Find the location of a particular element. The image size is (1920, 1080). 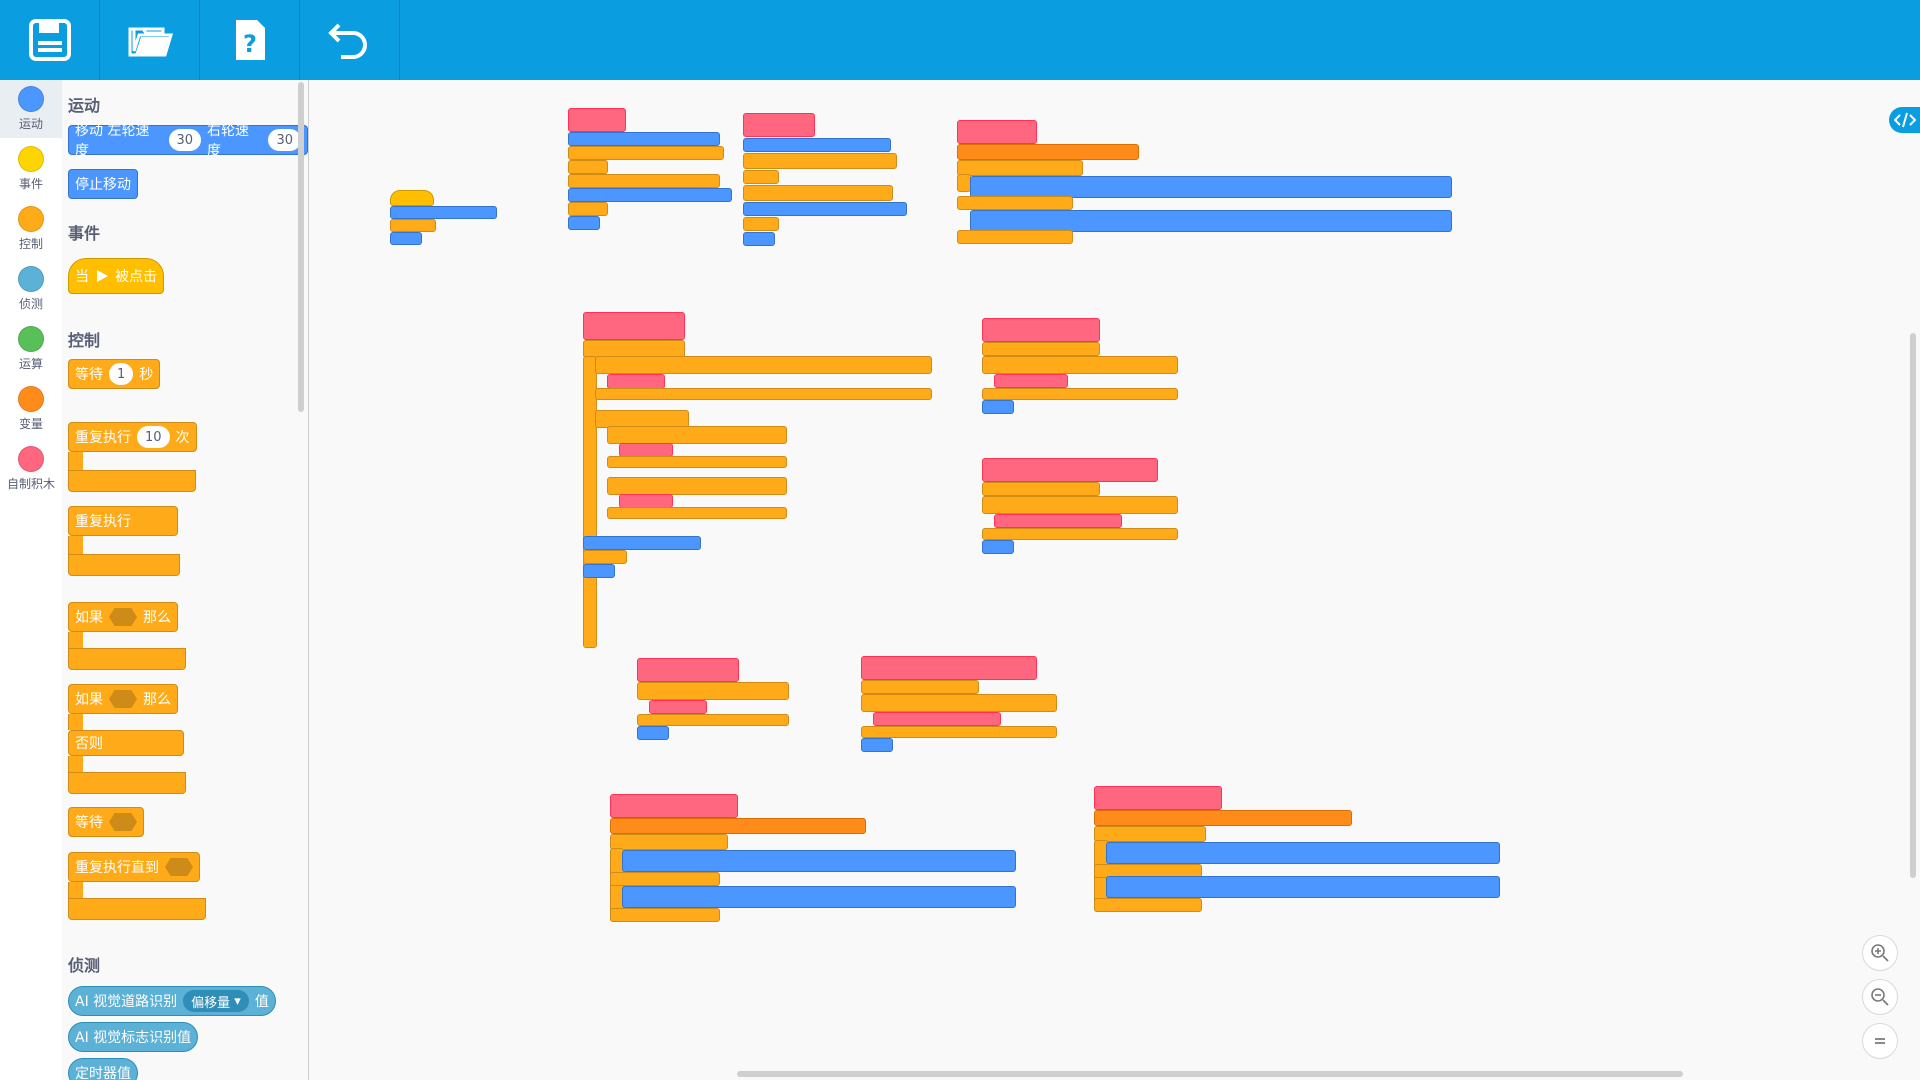

offset-dropdown: 偏移量 ▾ is located at coordinates (216, 1001).